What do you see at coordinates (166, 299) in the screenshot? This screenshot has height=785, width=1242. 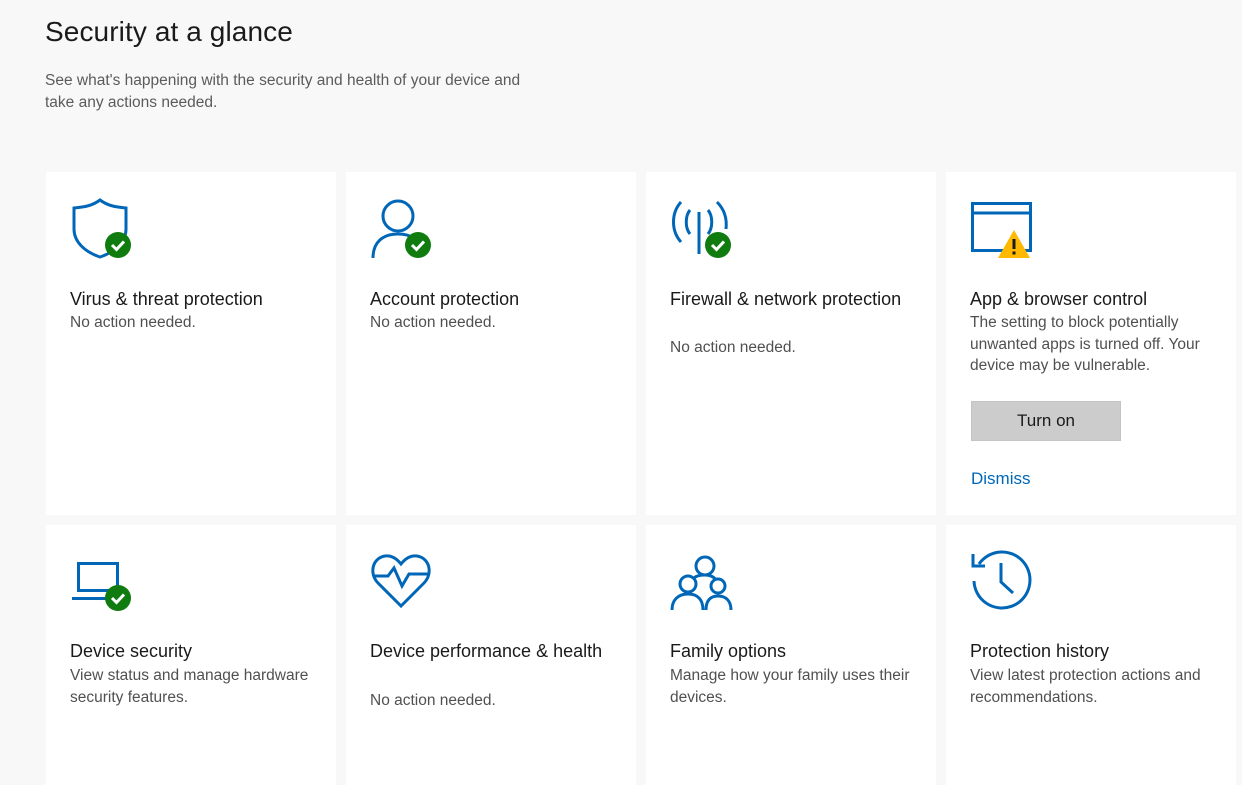 I see `card-title: Virus & threat protection` at bounding box center [166, 299].